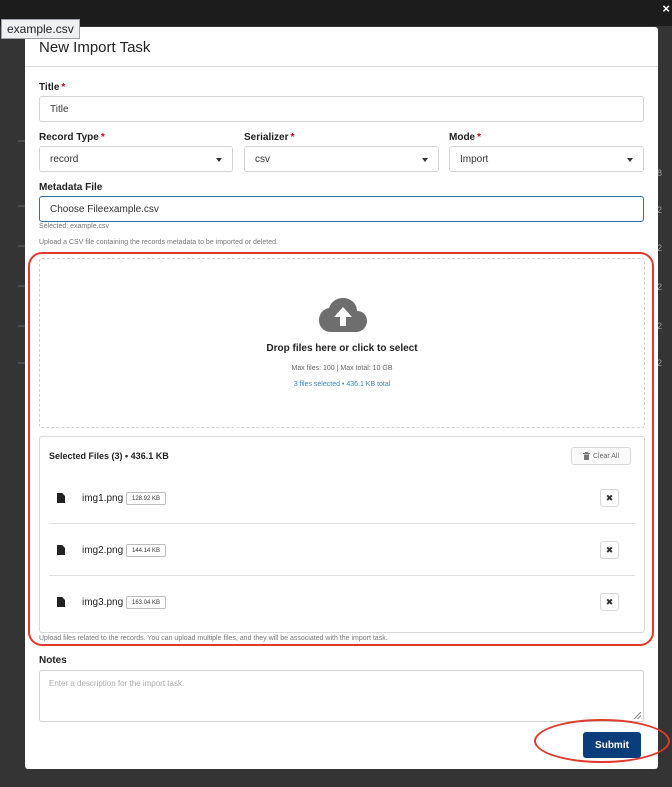 The height and width of the screenshot is (787, 672). I want to click on serializer-label-text: Serializer, so click(266, 137).